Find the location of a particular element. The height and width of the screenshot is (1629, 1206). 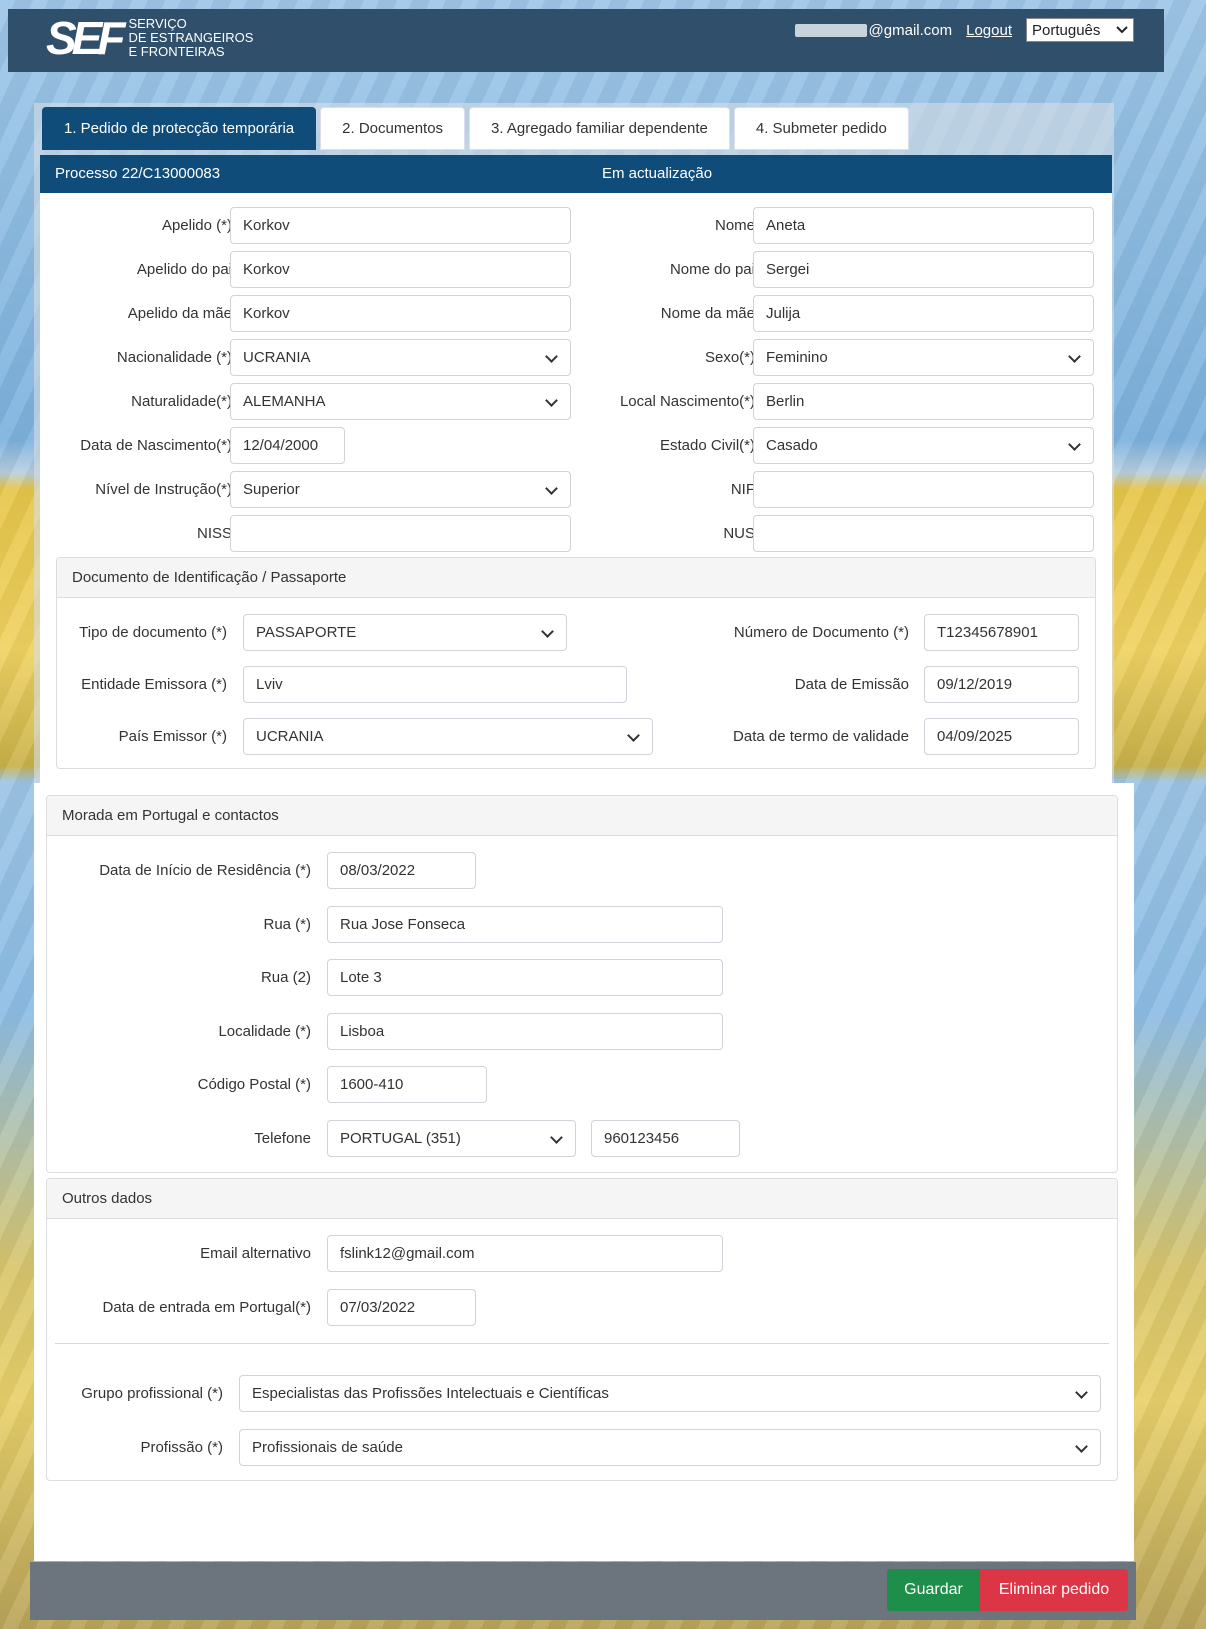

entidade-emissora-label: Entidade Emissora (*) is located at coordinates (154, 684).